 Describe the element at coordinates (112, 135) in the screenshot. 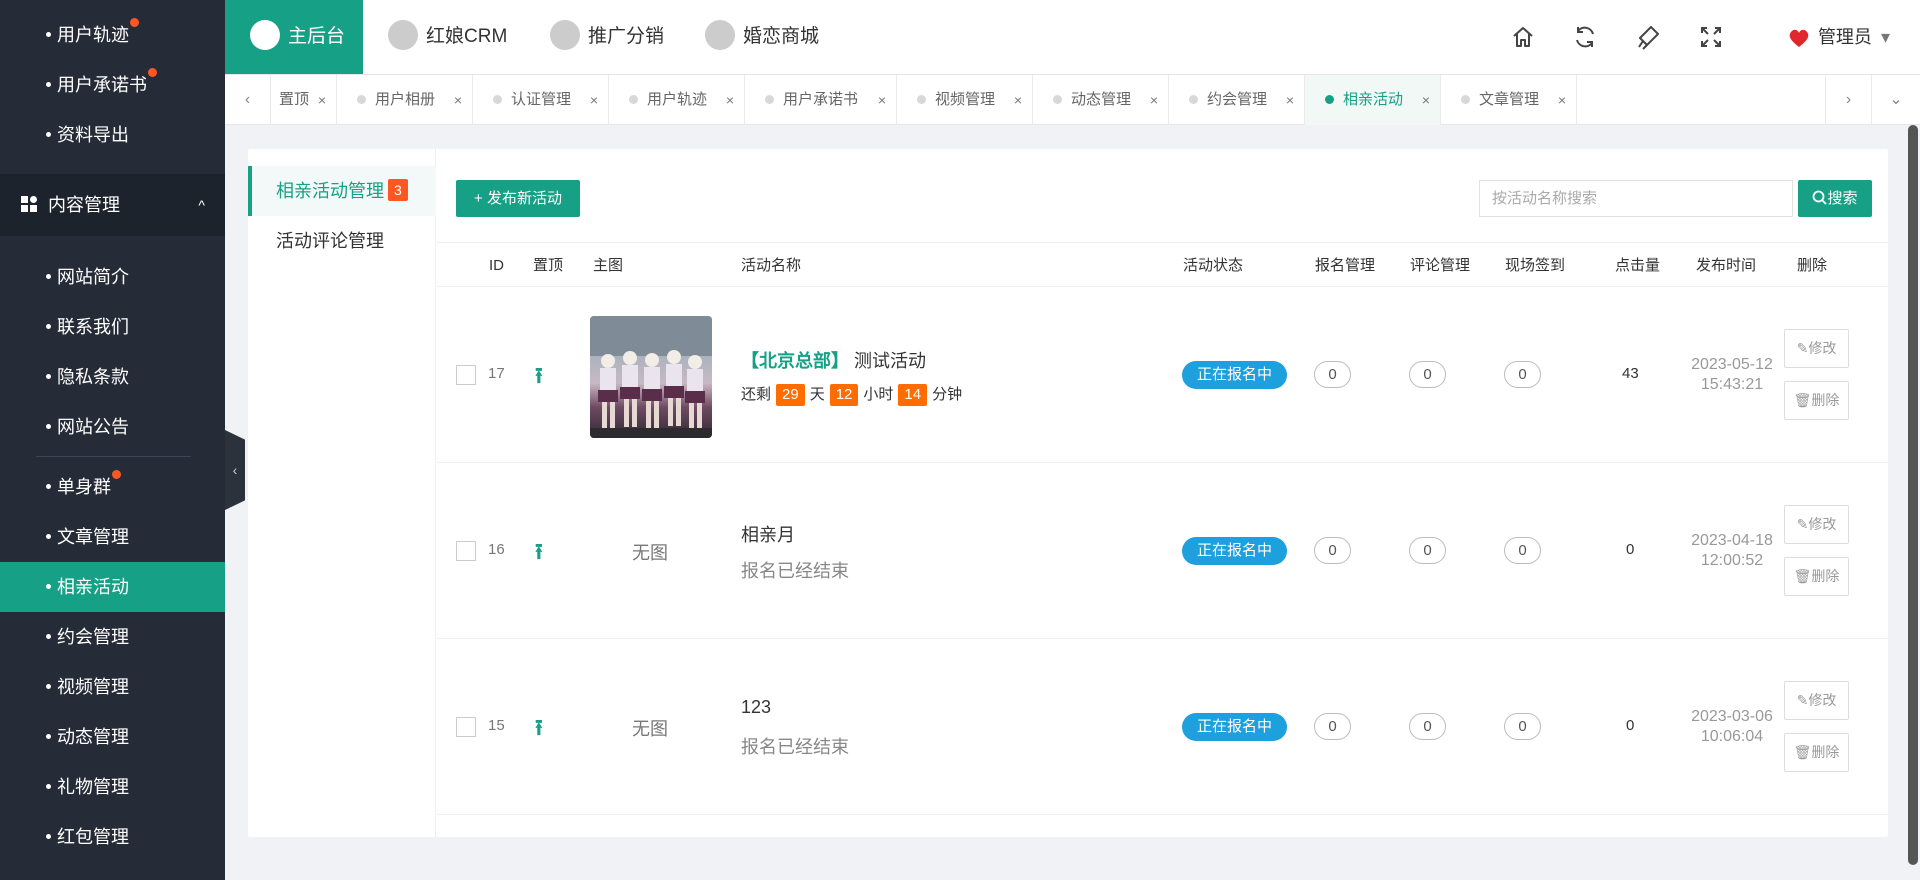

I see `sidebar-item-data-export: 资料导出` at that location.